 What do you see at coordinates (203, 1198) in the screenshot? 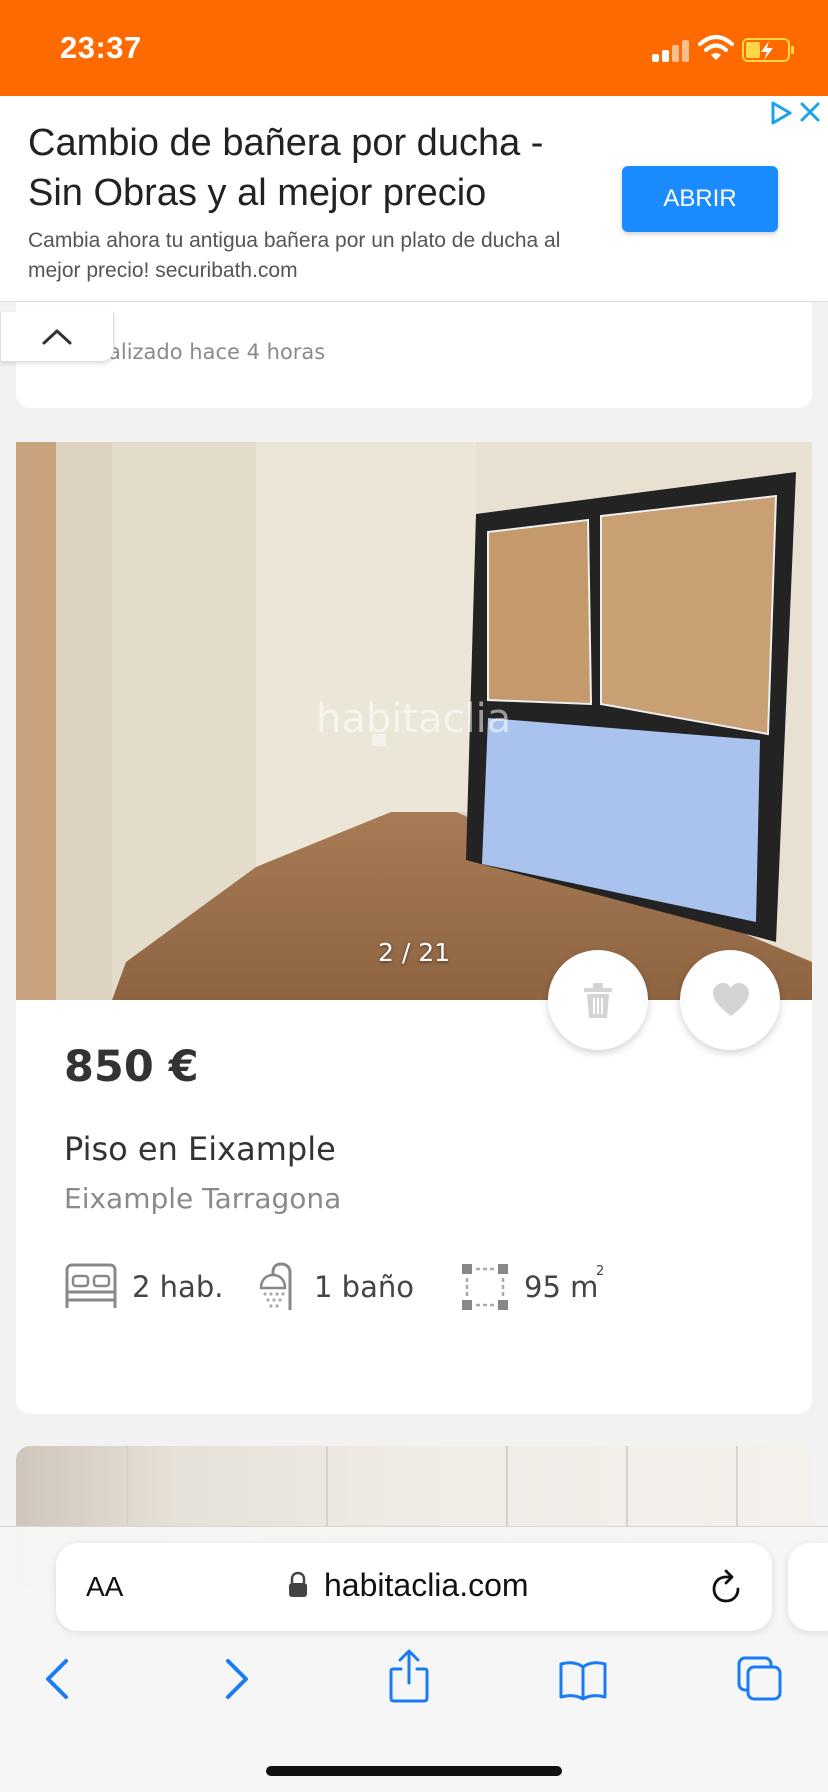
I see `listing-location: Eixample Tarragona` at bounding box center [203, 1198].